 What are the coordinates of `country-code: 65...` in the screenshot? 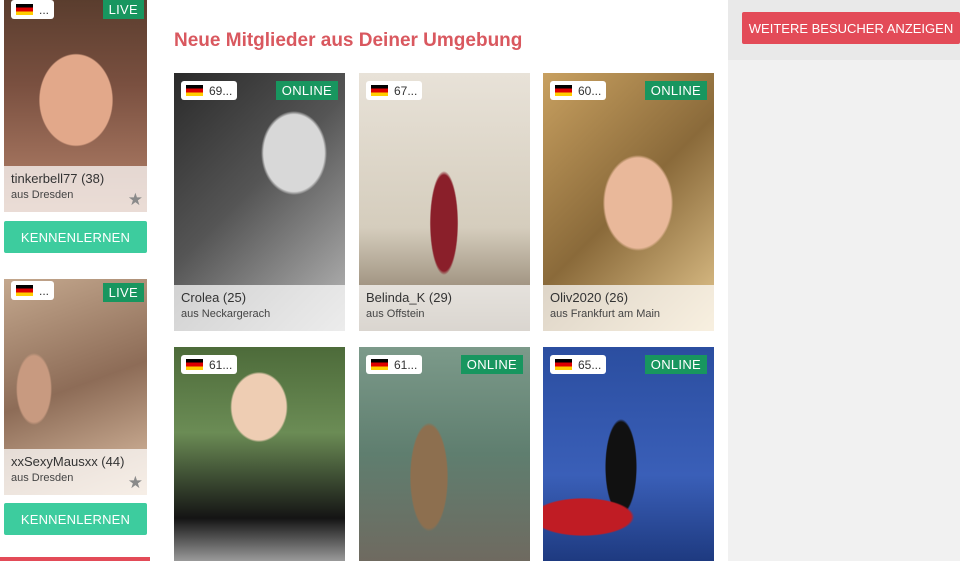 It's located at (590, 364).